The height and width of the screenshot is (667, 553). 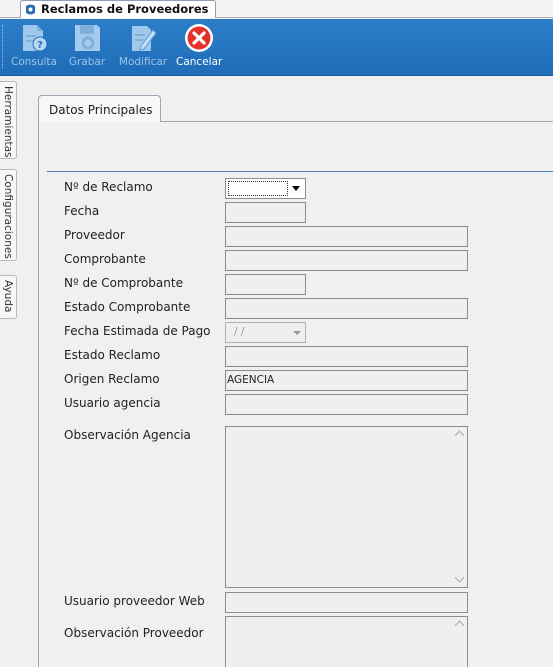 I want to click on obs-agencia-textarea, so click(x=346, y=507).